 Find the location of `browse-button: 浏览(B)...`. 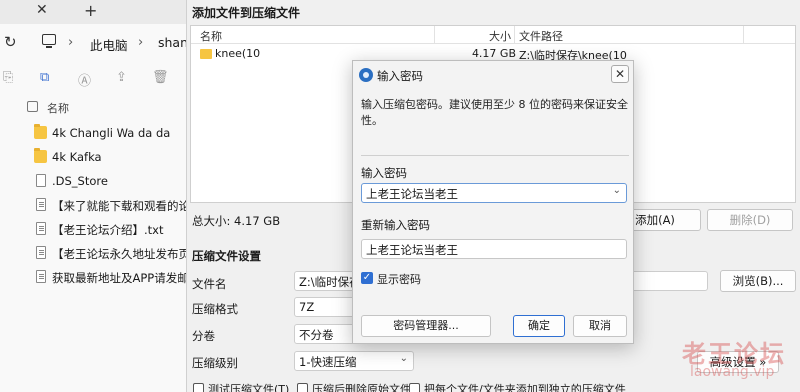

browse-button: 浏览(B)... is located at coordinates (758, 281).